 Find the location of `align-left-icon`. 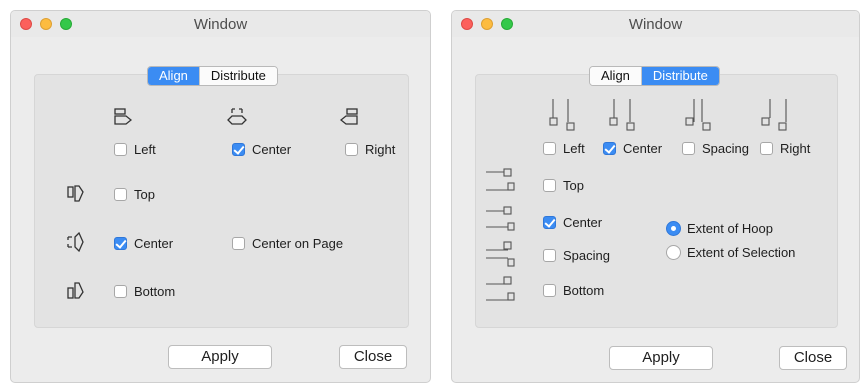

align-left-icon is located at coordinates (122, 117).